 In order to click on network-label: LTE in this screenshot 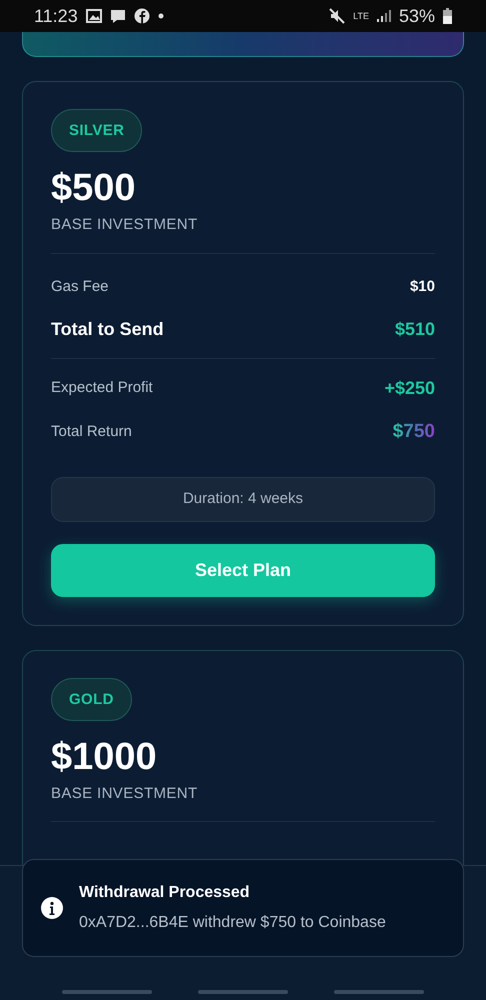, I will do `click(361, 16)`.